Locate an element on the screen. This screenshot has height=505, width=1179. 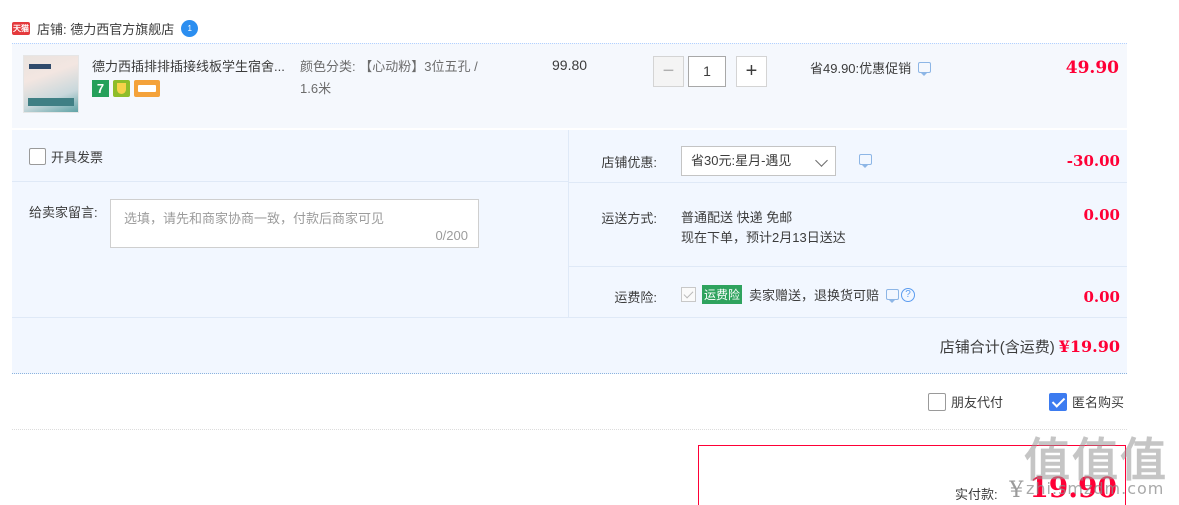
promotion-info: 省49.90:优惠促销 is located at coordinates (871, 67).